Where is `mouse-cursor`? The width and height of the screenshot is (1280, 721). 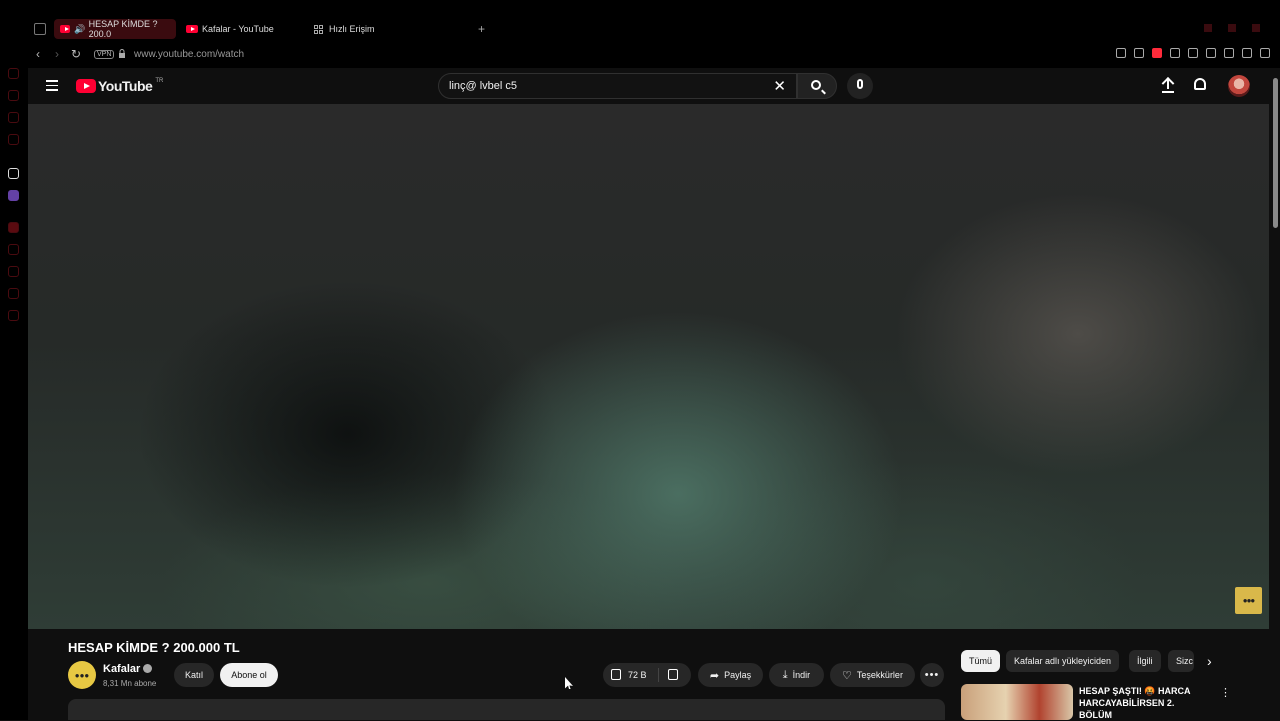
mouse-cursor is located at coordinates (569, 683).